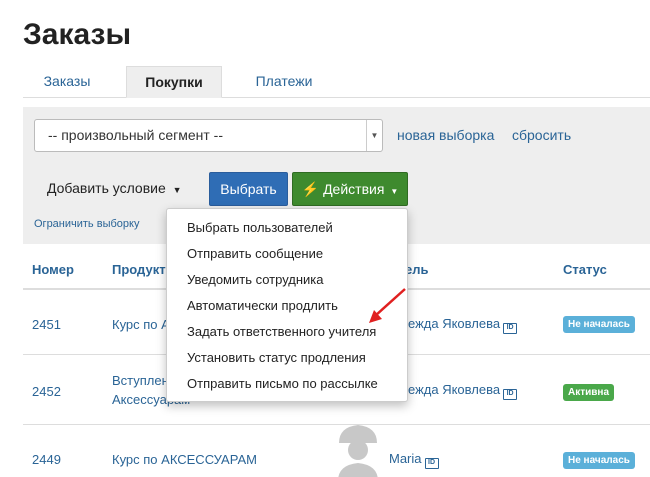 This screenshot has height=477, width=650. What do you see at coordinates (354, 189) in the screenshot?
I see `actions-label: Действия` at bounding box center [354, 189].